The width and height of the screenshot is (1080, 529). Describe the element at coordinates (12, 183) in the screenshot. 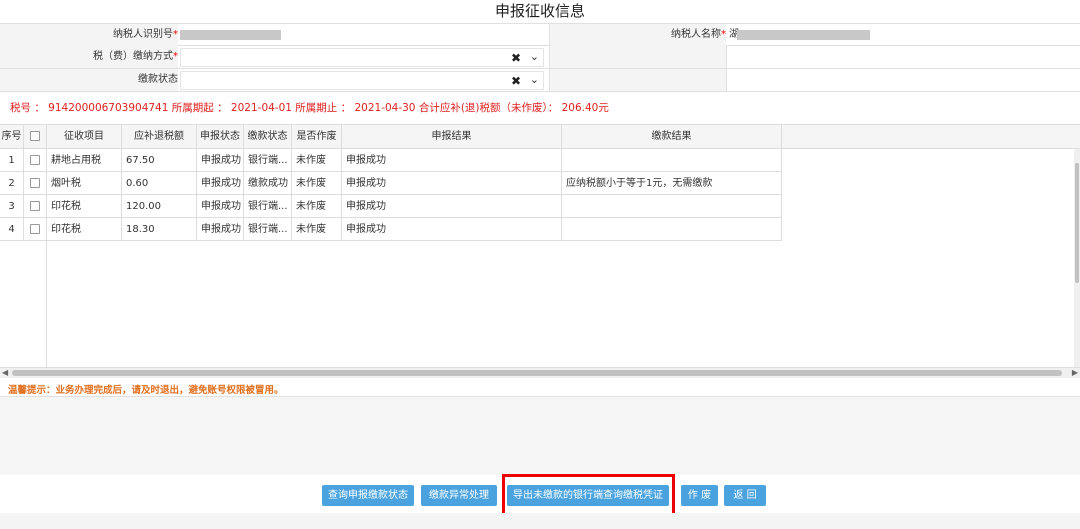

I see `row-seq: 2` at that location.